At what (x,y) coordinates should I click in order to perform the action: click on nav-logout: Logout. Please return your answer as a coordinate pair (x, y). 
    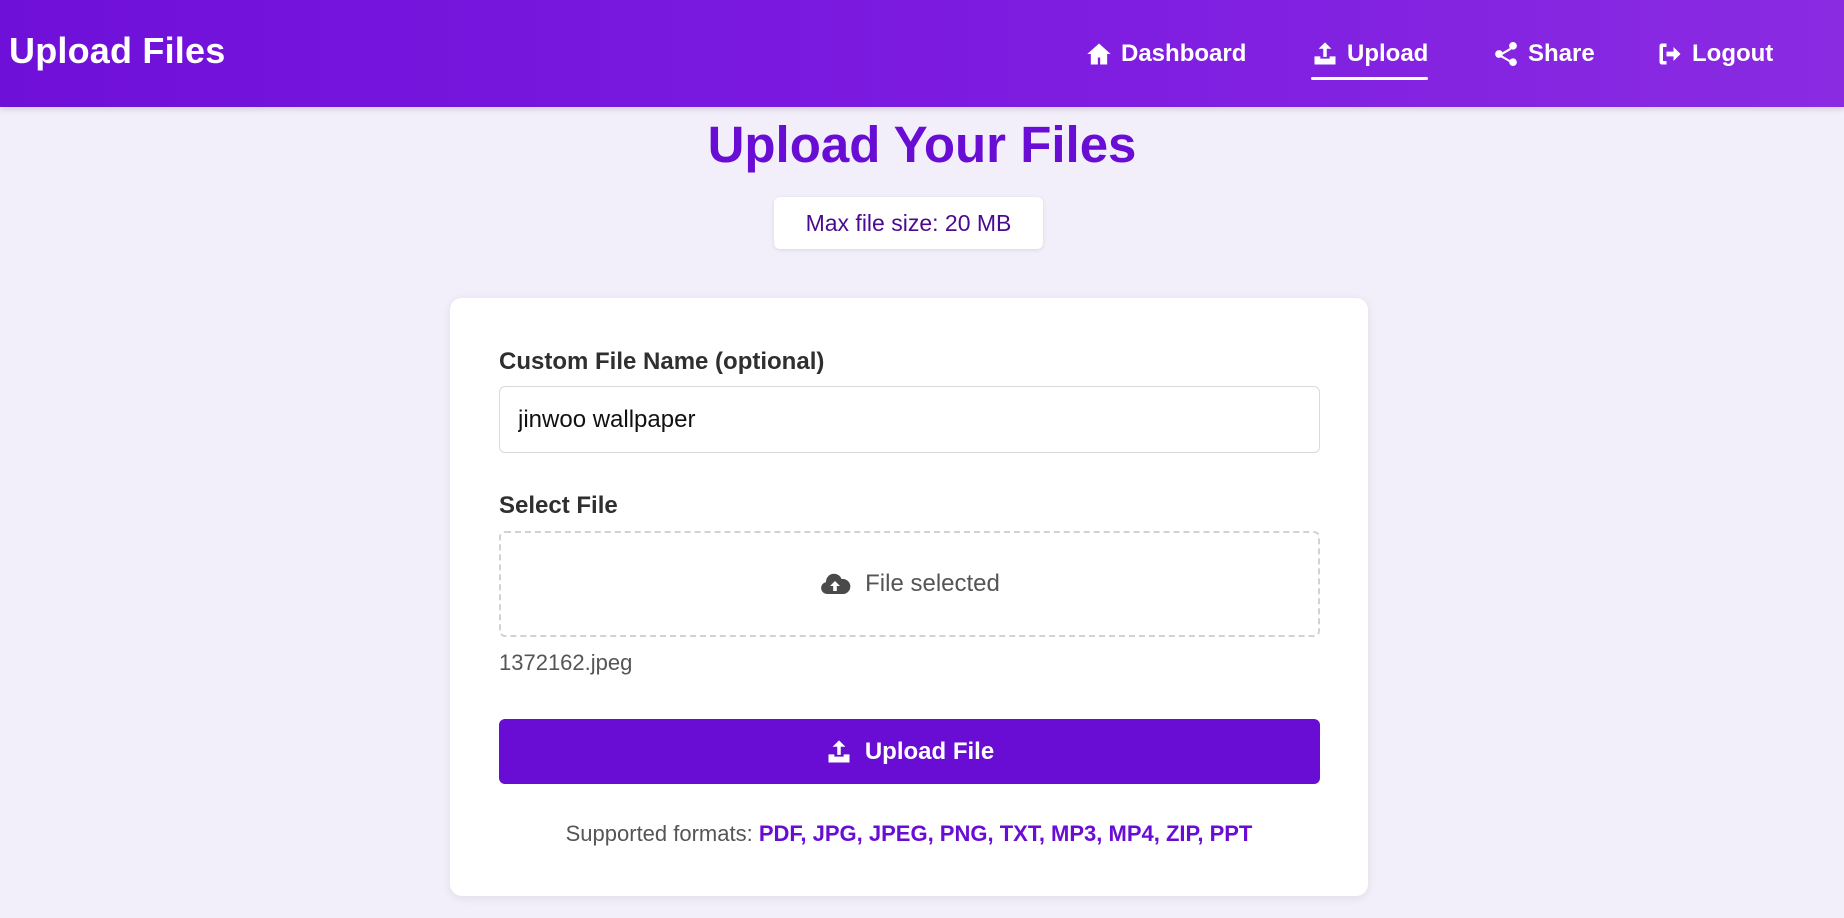
    Looking at the image, I should click on (1714, 54).